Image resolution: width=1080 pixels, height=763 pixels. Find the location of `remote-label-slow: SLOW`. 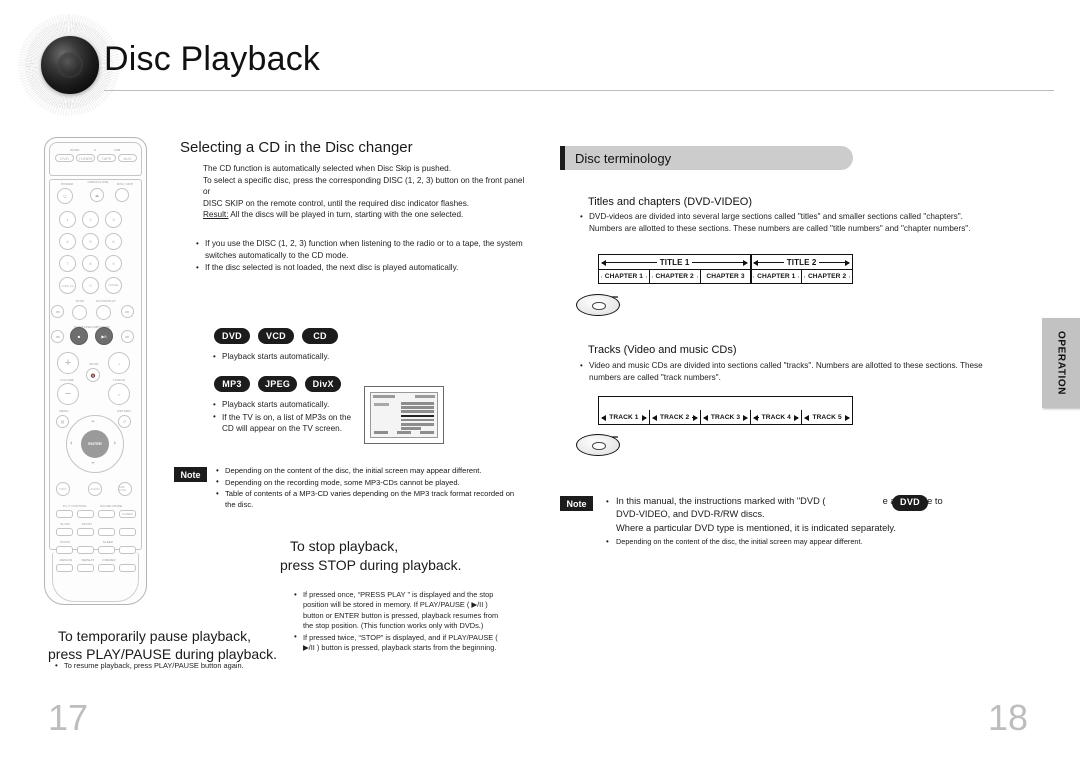

remote-label-slow: SLOW is located at coordinates (65, 524).